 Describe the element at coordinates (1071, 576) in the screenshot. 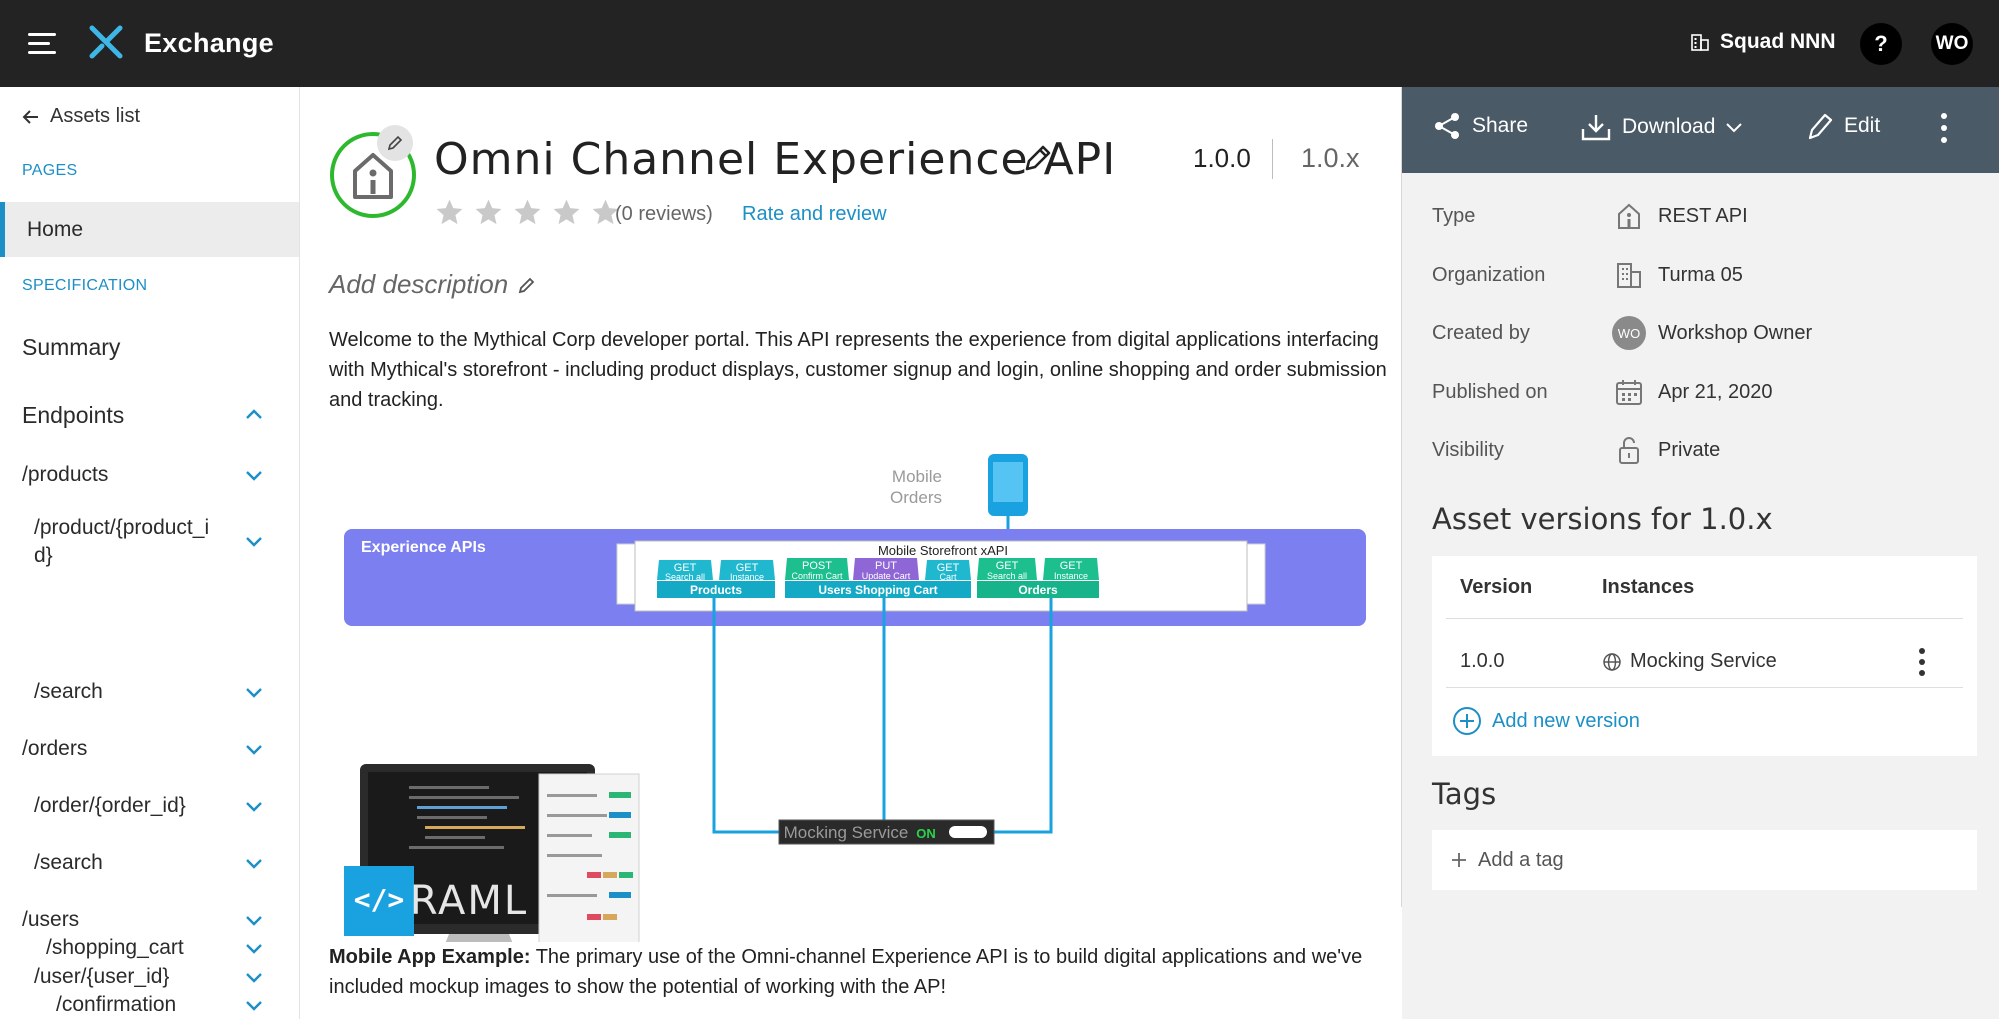

I see `method-desc: Instance` at that location.